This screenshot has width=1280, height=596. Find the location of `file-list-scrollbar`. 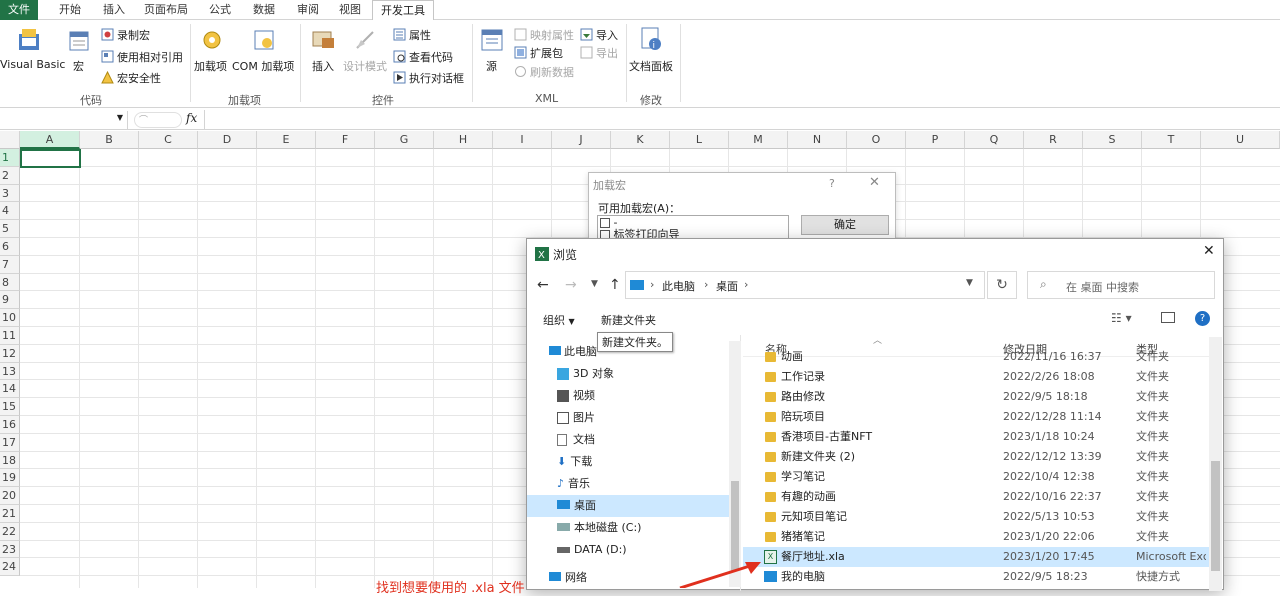

file-list-scrollbar is located at coordinates (1215, 464).